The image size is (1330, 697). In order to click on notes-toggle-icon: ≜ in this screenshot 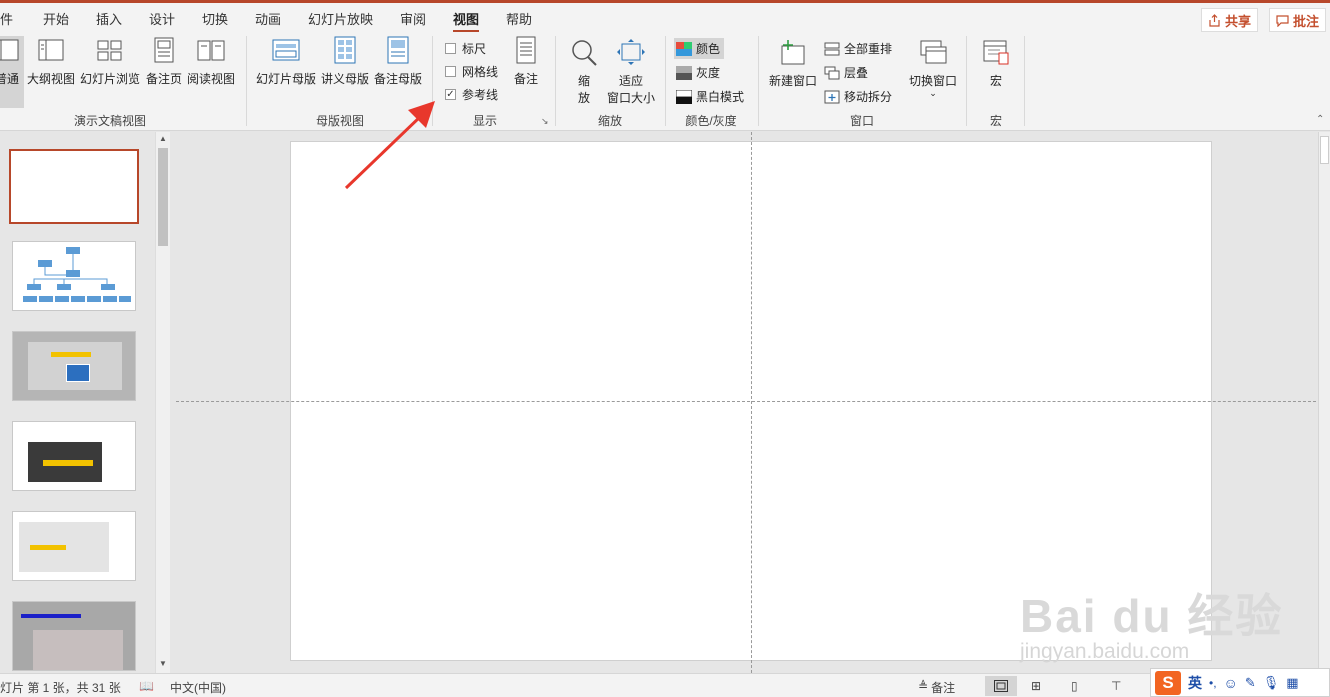, I will do `click(923, 686)`.